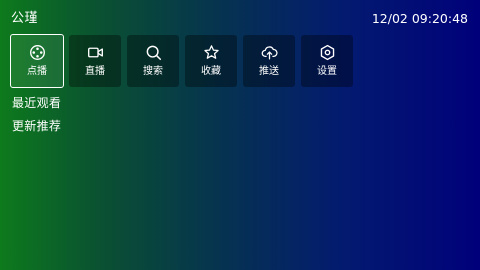  What do you see at coordinates (153, 71) in the screenshot?
I see `nav-label-search: 搜索` at bounding box center [153, 71].